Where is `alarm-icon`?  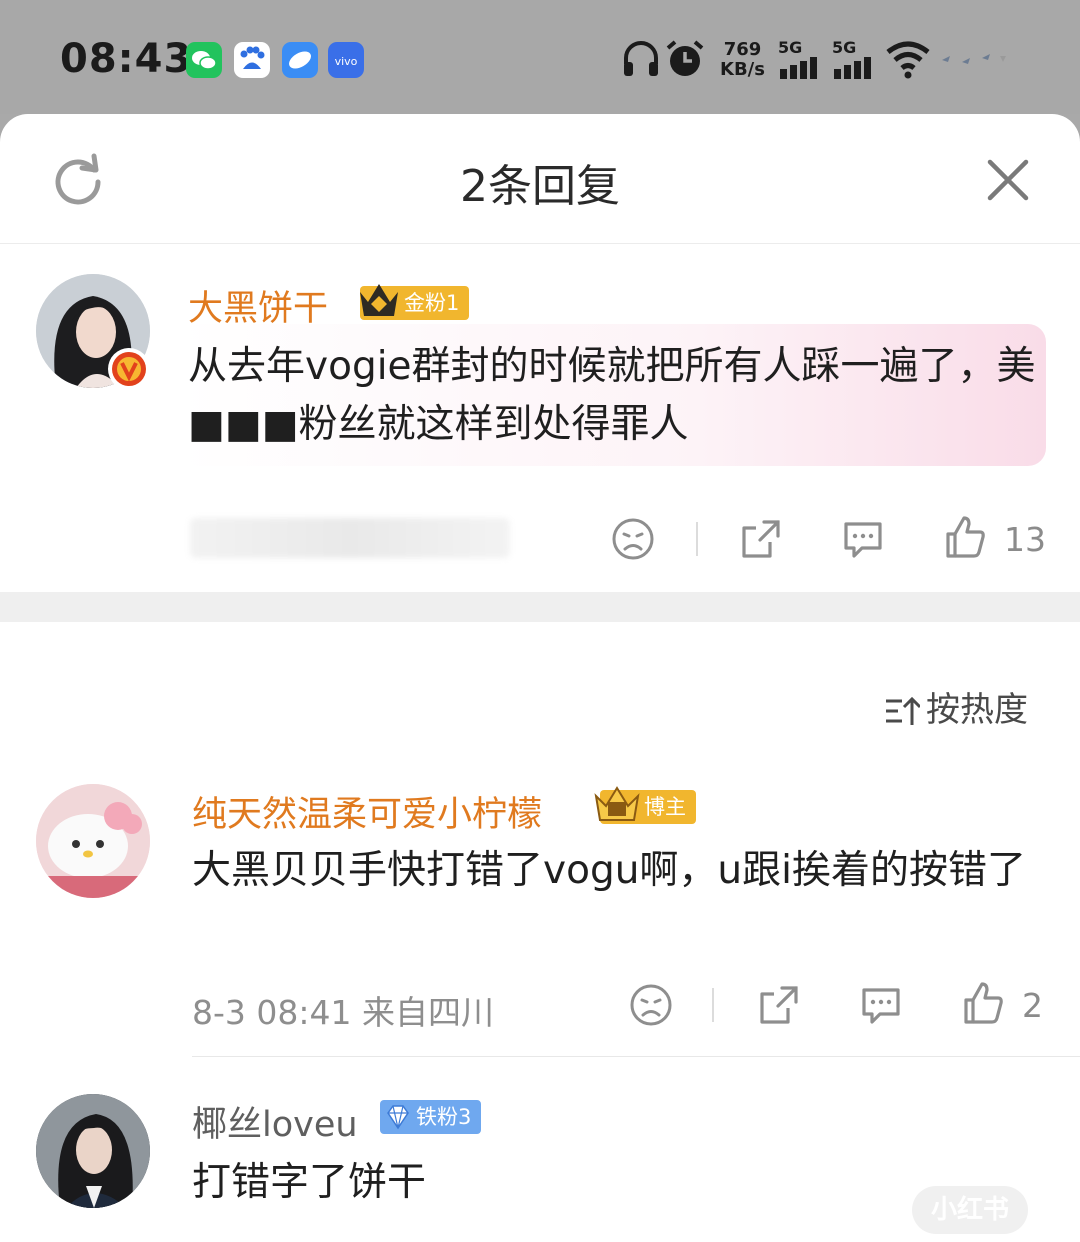 alarm-icon is located at coordinates (685, 58).